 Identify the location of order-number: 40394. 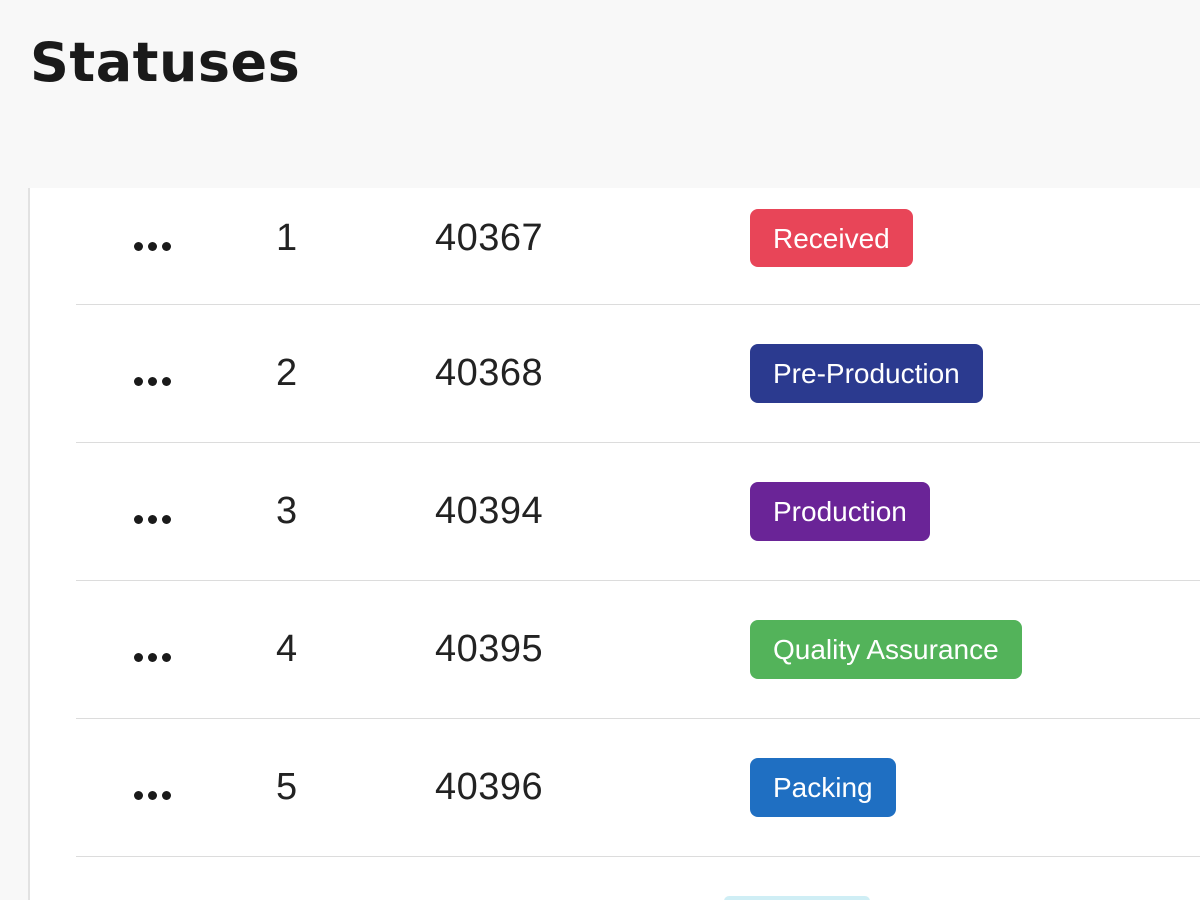
(489, 511).